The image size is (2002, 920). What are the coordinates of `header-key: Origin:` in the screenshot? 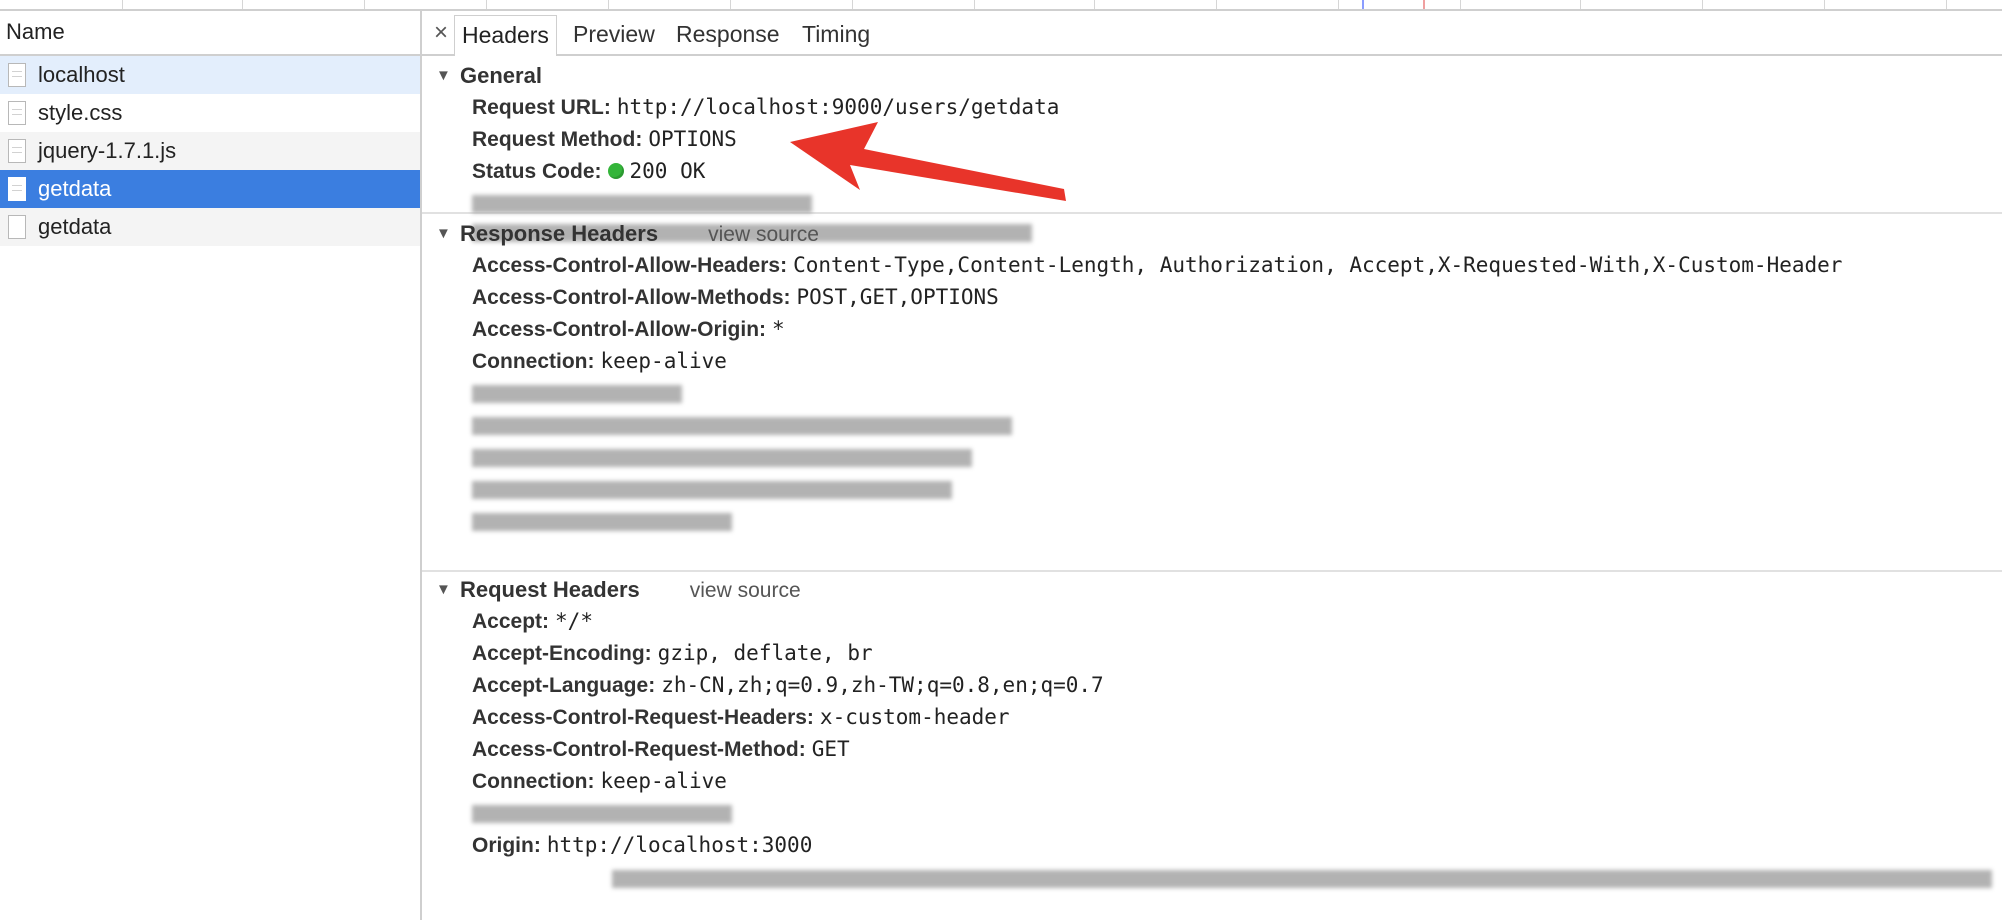 It's located at (506, 845).